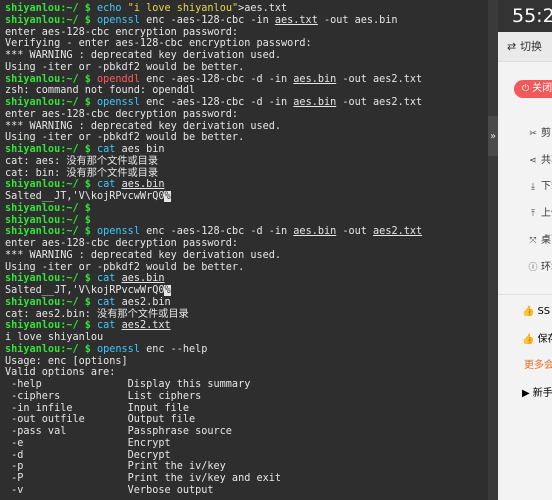 The image size is (552, 500). I want to click on tool-scissors: ✂ 剪, so click(539, 134).